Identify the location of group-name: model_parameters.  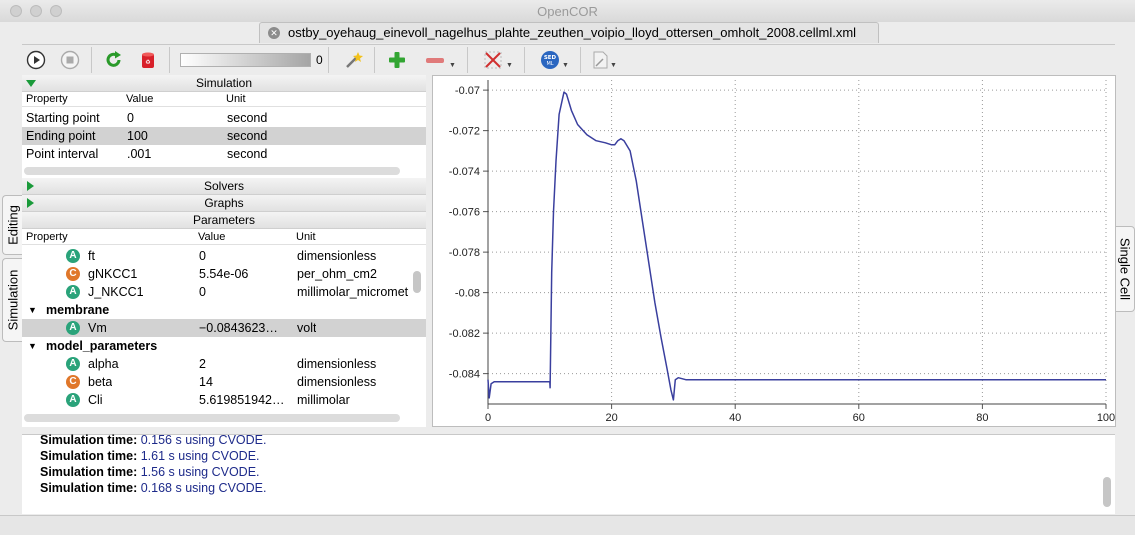
(102, 346).